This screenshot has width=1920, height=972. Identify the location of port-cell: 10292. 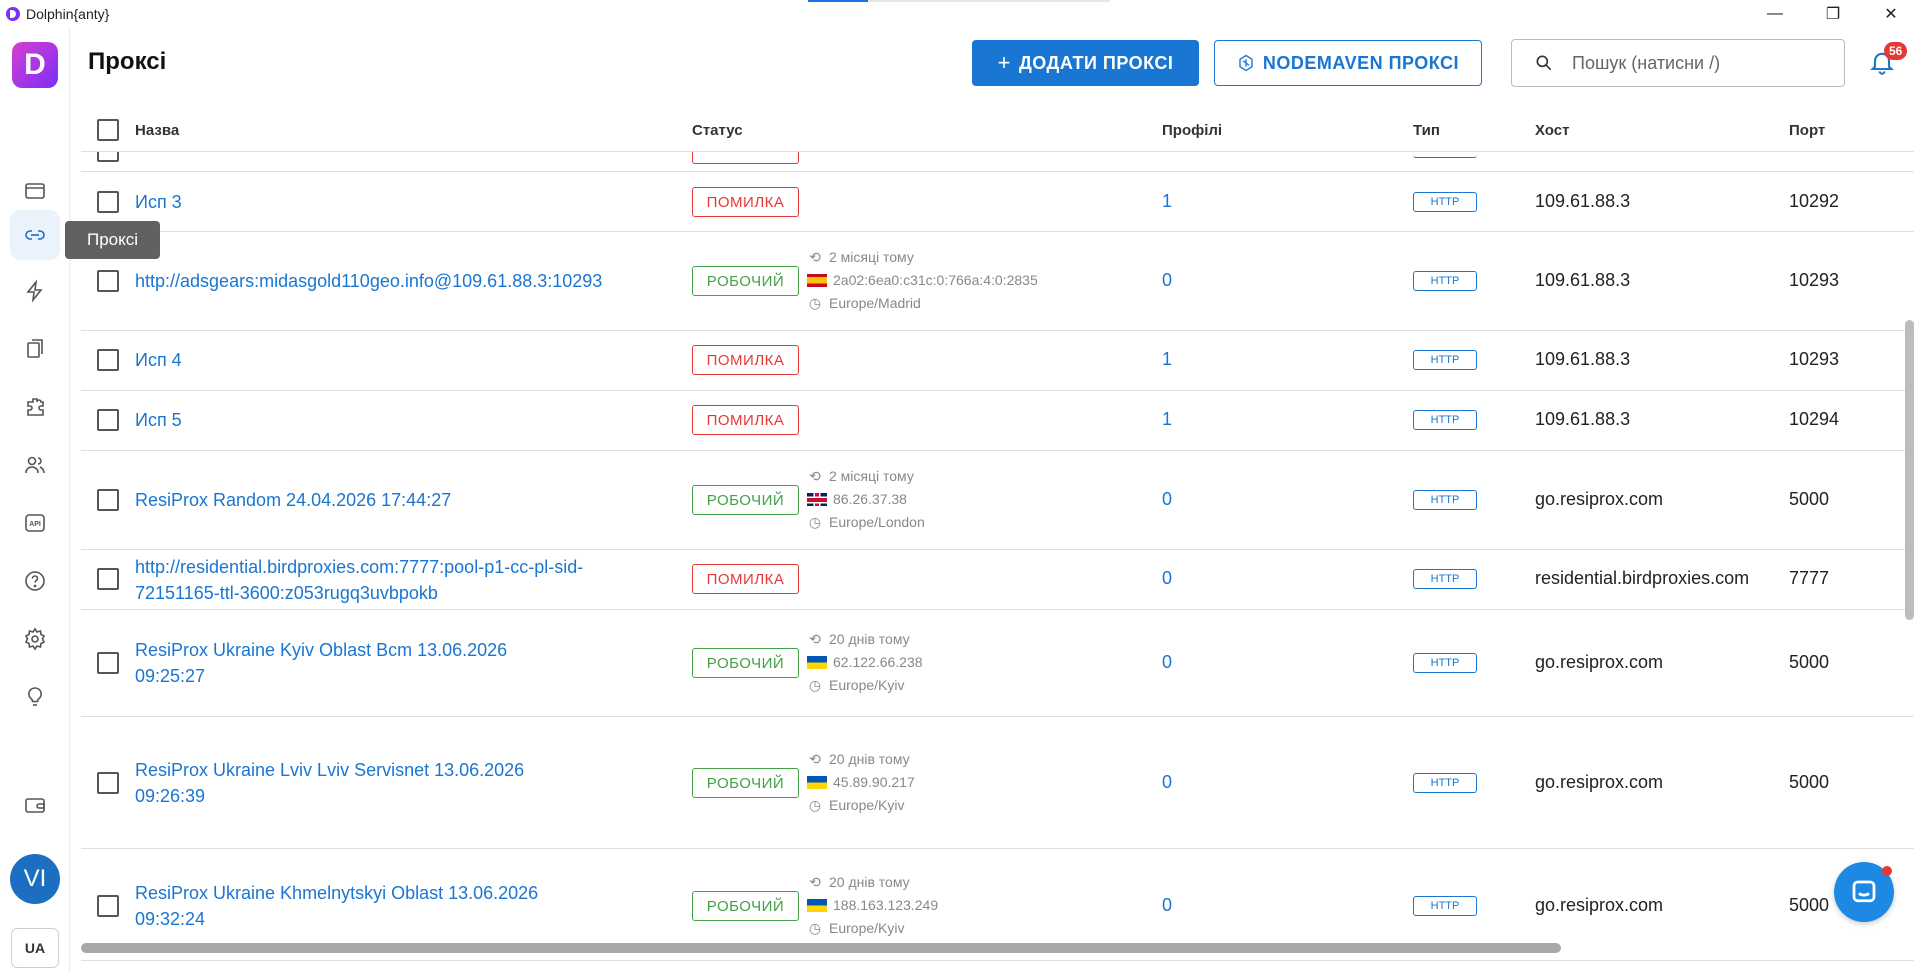
(1814, 201).